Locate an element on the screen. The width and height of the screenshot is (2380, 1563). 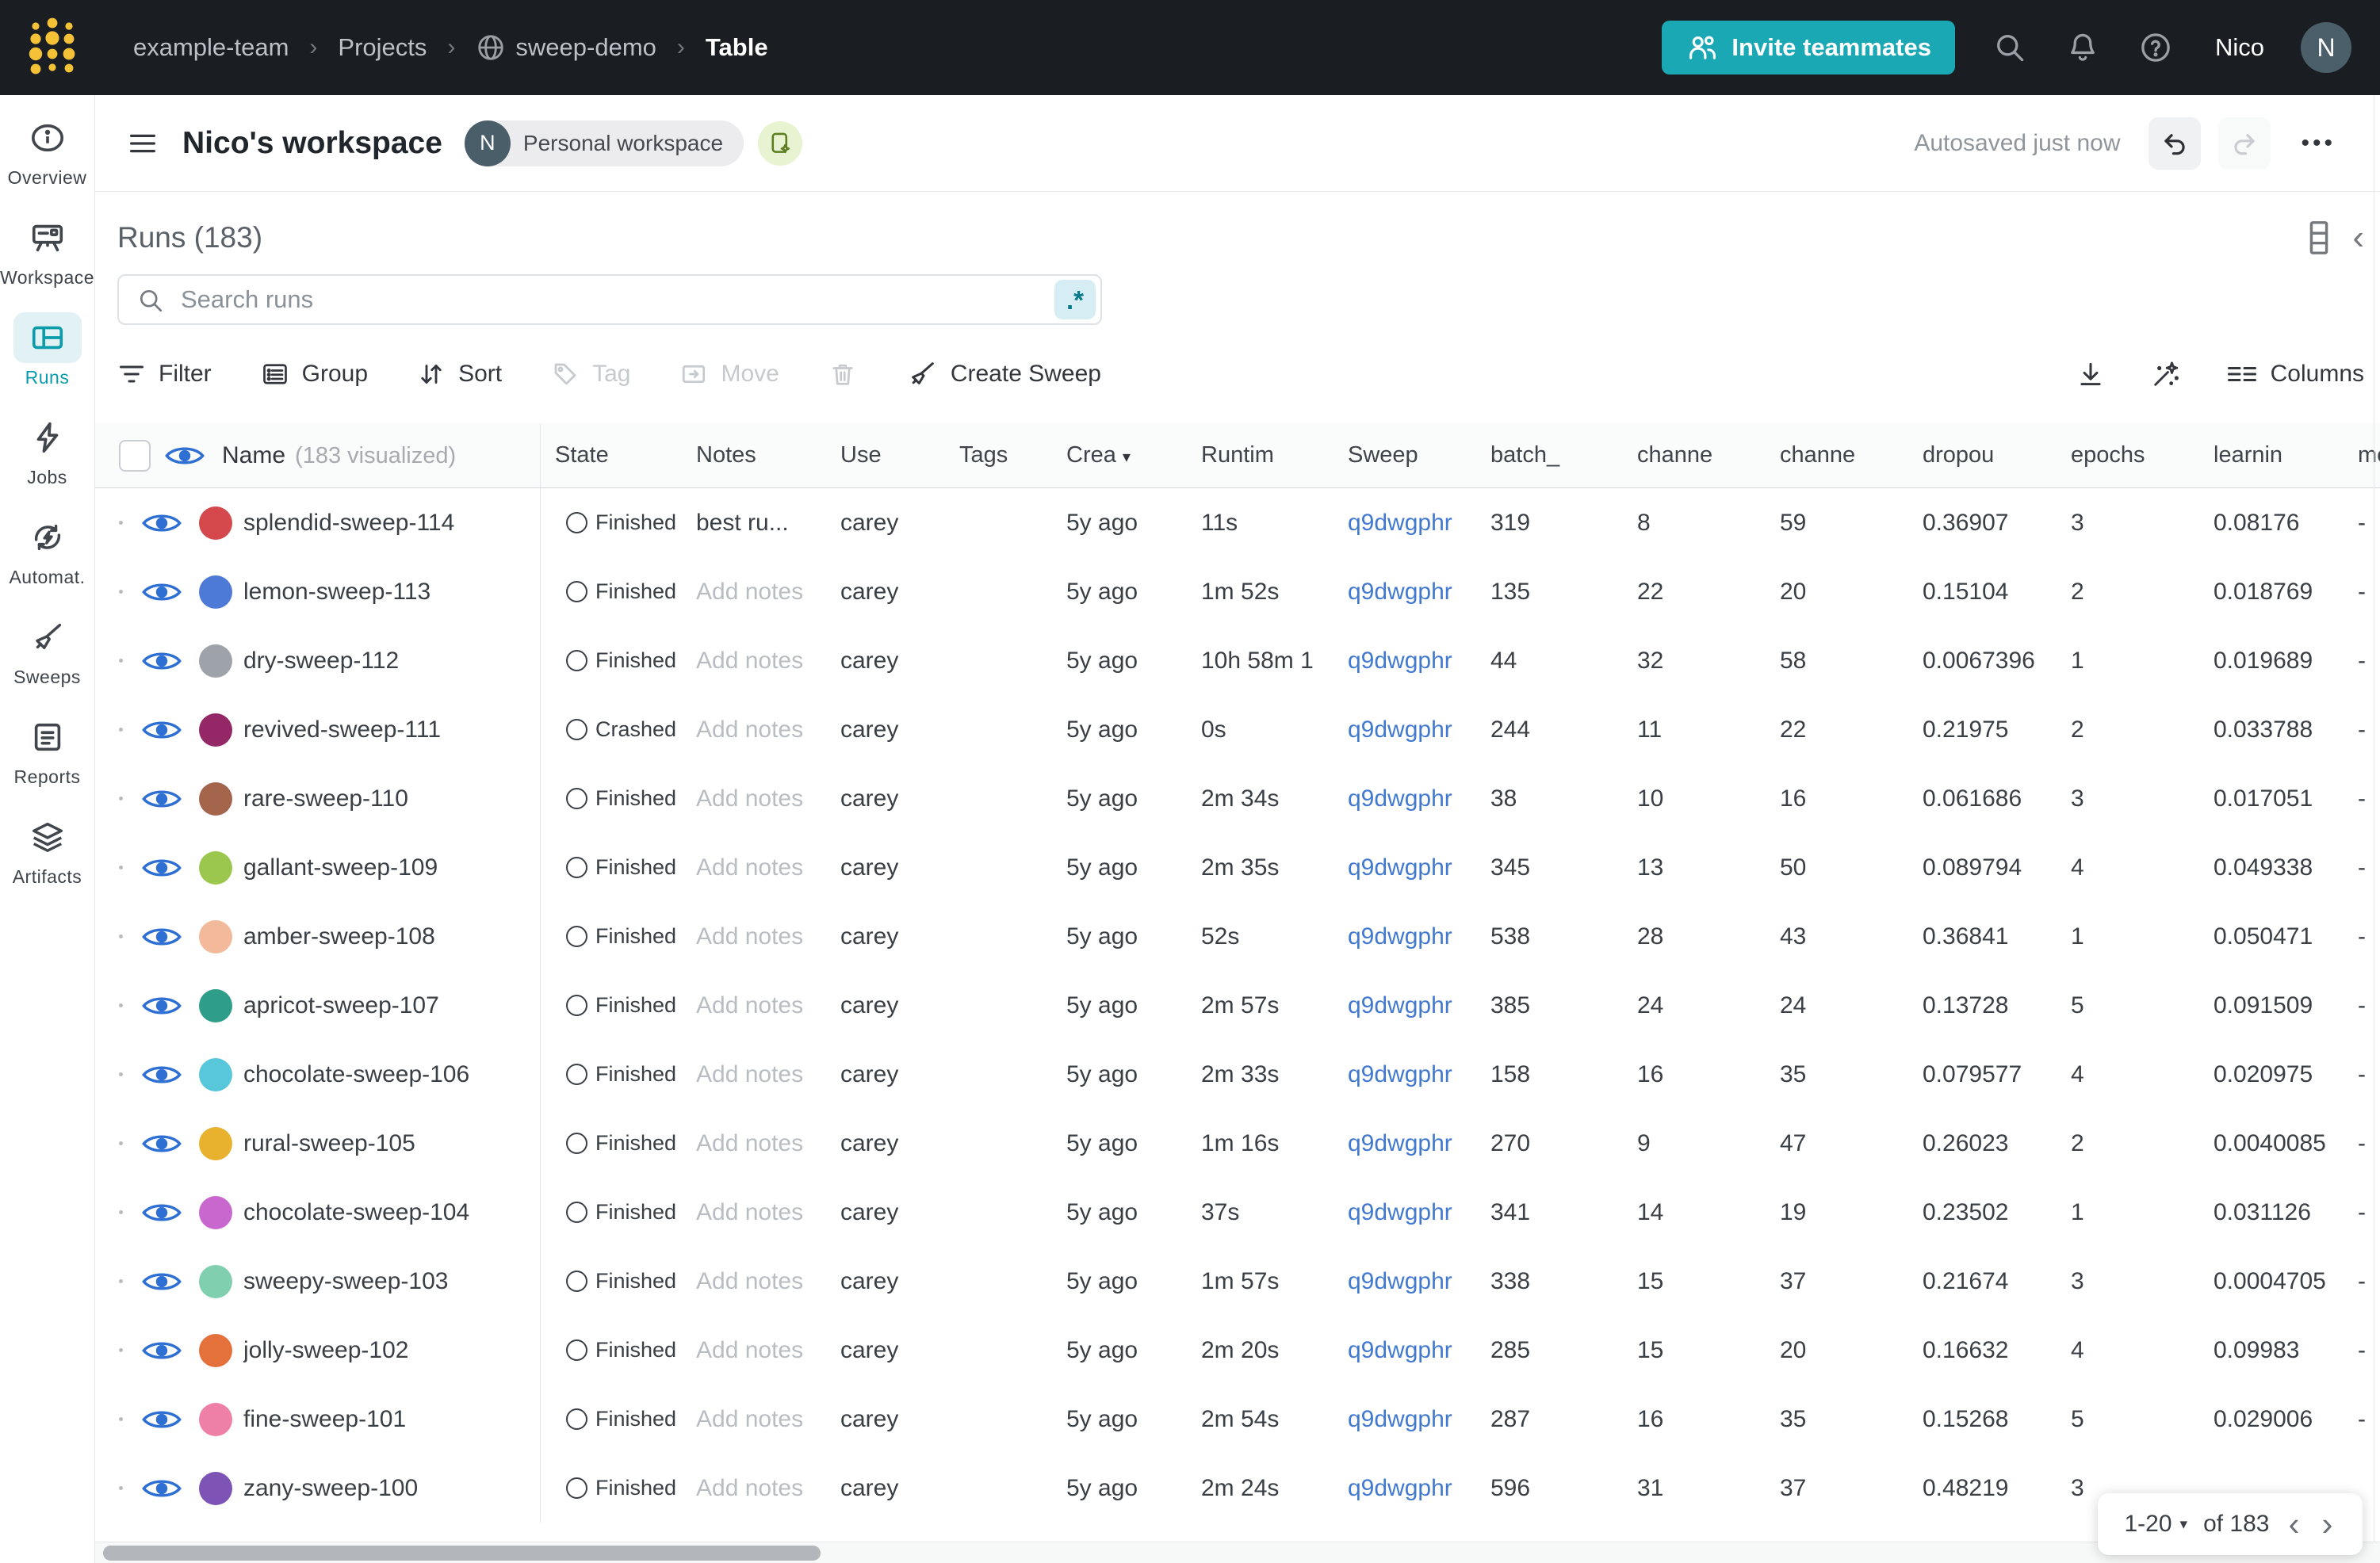
collapse-panel-chevron-icon: ‹ is located at coordinates (2358, 237).